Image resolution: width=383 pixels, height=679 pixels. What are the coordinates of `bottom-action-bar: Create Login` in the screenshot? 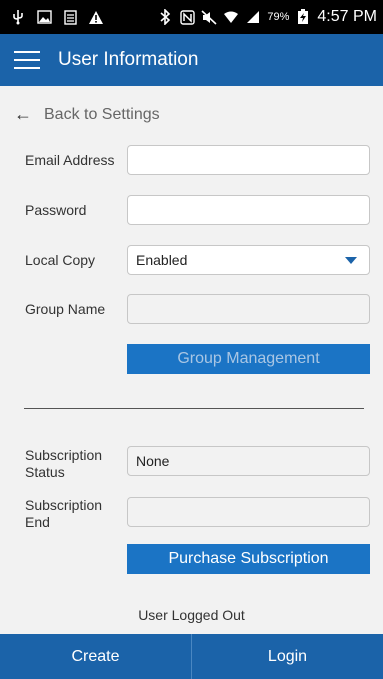 It's located at (191, 656).